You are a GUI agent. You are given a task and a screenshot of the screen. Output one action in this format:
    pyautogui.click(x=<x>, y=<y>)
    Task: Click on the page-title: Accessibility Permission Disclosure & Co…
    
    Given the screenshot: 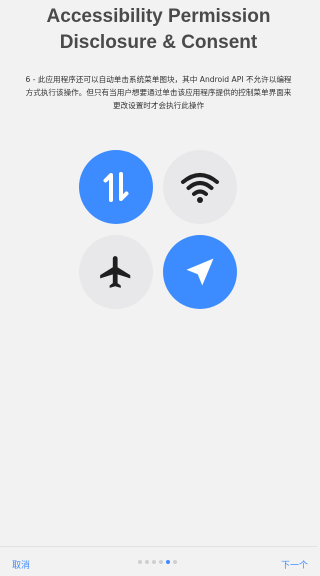 What is the action you would take?
    pyautogui.click(x=158, y=29)
    